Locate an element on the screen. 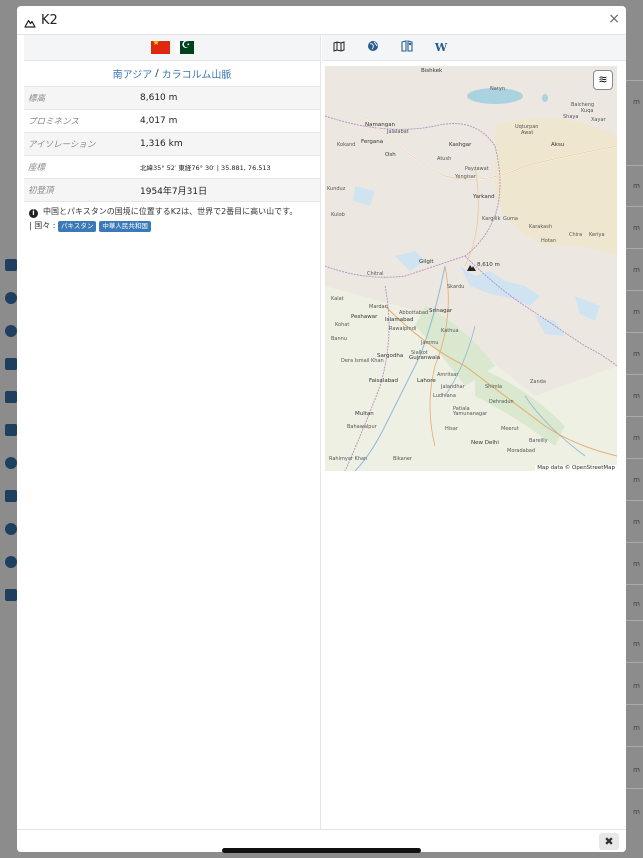 This screenshot has height=858, width=643. map-place-label: Gilgit is located at coordinates (426, 262).